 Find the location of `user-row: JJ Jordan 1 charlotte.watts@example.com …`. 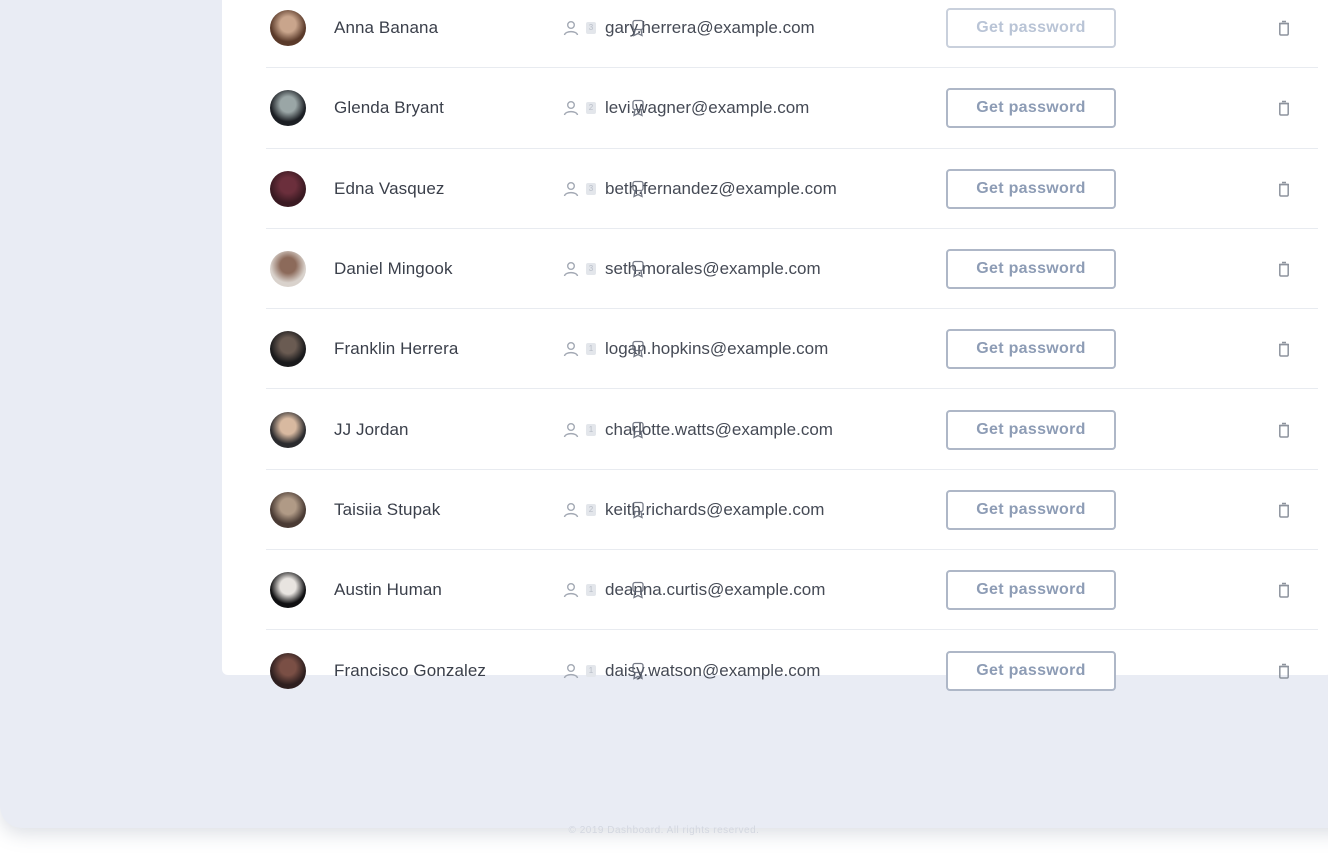

user-row: JJ Jordan 1 charlotte.watts@example.com … is located at coordinates (775, 430).